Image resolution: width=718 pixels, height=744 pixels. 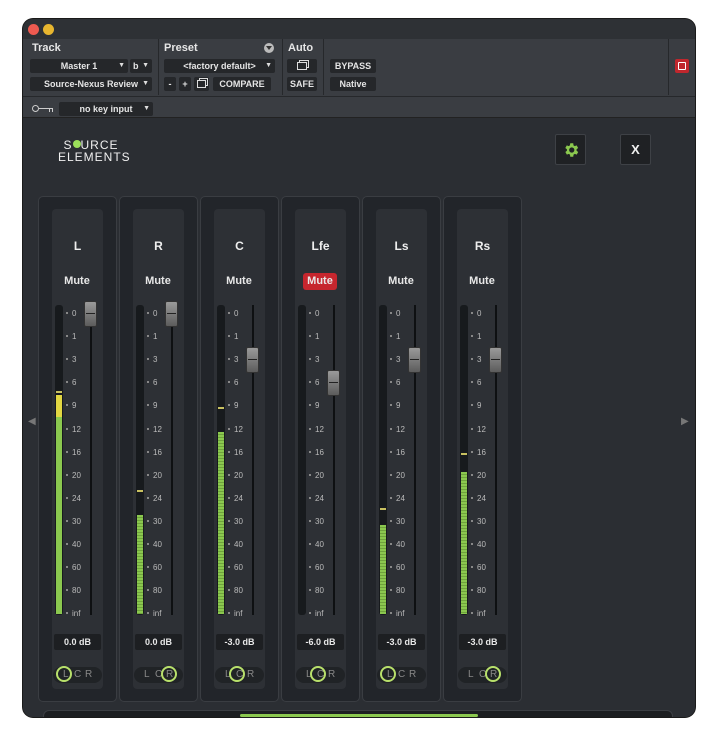 I want to click on automation-button, so click(x=302, y=66).